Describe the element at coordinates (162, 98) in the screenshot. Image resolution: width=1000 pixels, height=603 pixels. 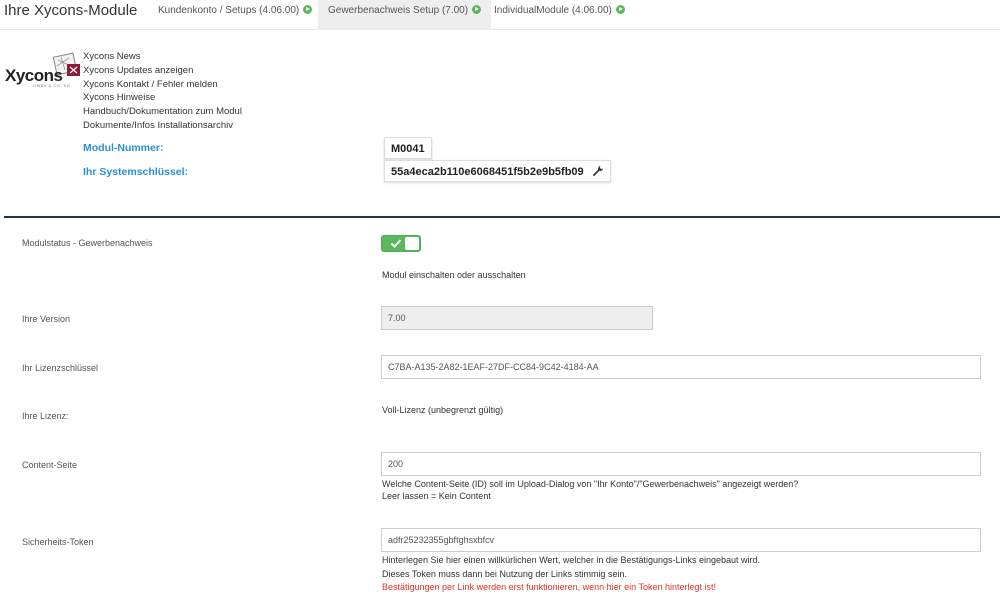
I see `link-hints: Xycons Hinweise` at that location.